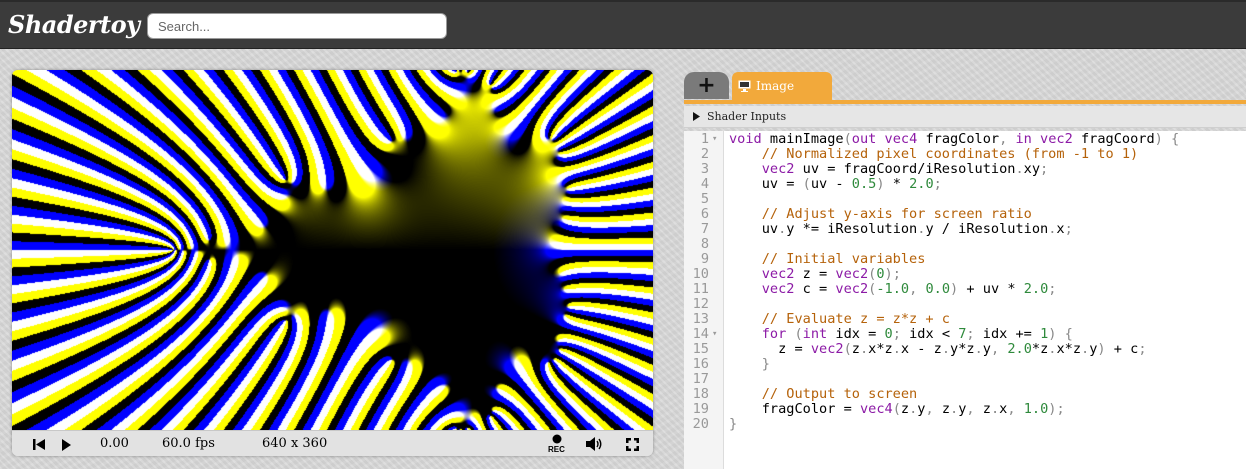 Image resolution: width=1246 pixels, height=469 pixels. What do you see at coordinates (965, 244) in the screenshot?
I see `code-line: 8` at bounding box center [965, 244].